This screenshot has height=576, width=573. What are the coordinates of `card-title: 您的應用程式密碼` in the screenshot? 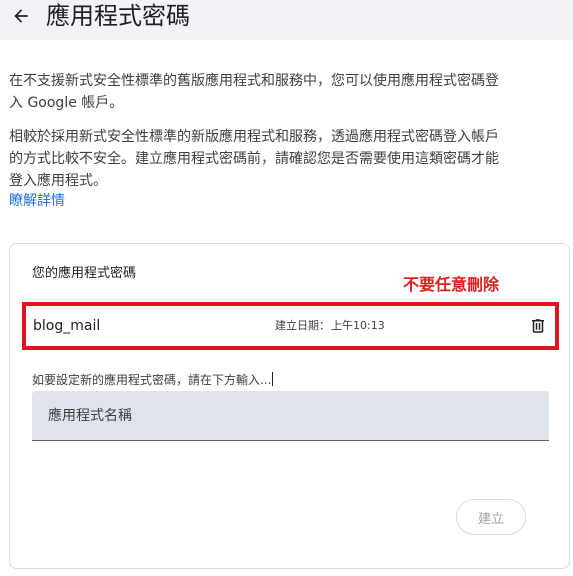 It's located at (84, 273).